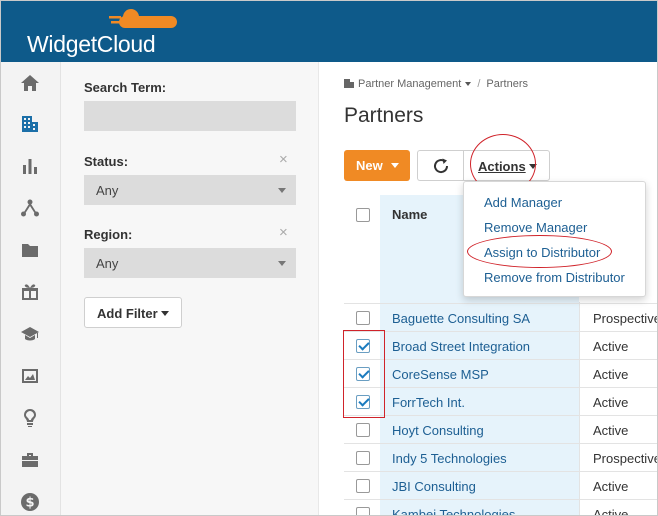  What do you see at coordinates (428, 402) in the screenshot?
I see `partner-name-link: ForrTech Int.` at bounding box center [428, 402].